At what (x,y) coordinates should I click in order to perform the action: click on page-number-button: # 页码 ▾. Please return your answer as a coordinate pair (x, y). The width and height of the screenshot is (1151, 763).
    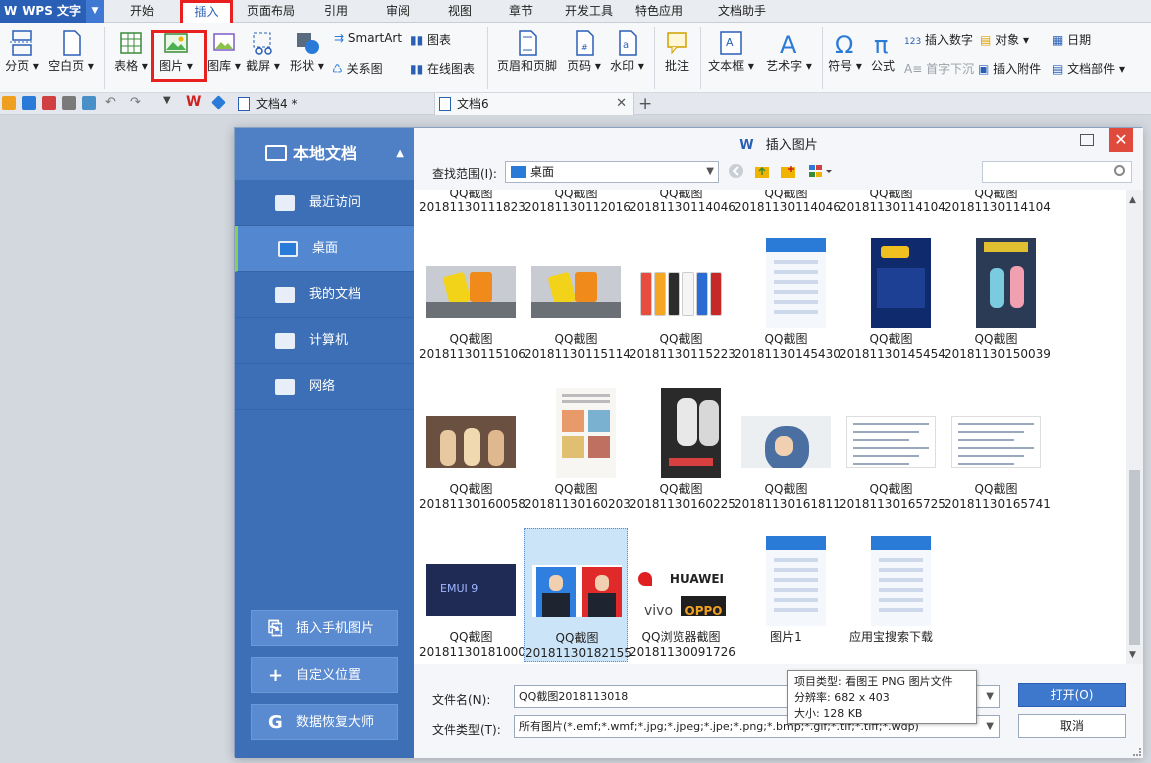
    Looking at the image, I should click on (584, 51).